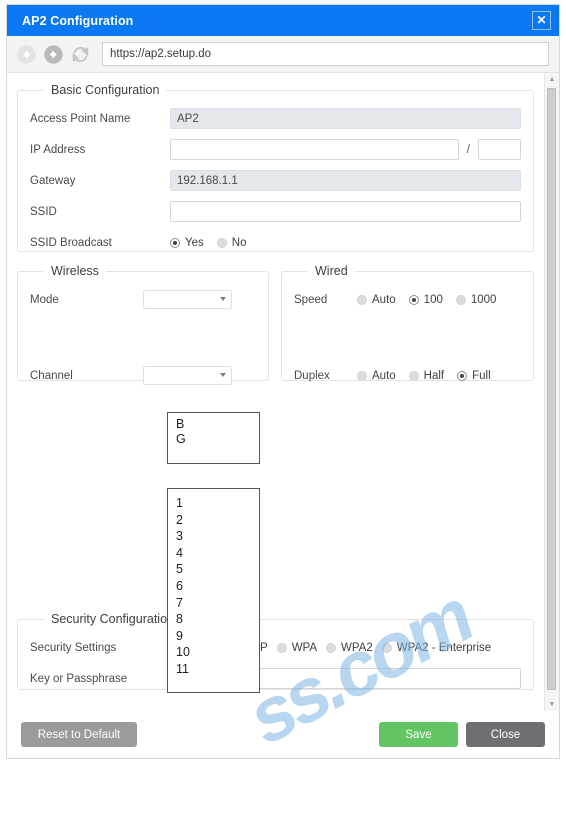 Image resolution: width=566 pixels, height=835 pixels. What do you see at coordinates (407, 337) in the screenshot?
I see `row-wired-spacer` at bounding box center [407, 337].